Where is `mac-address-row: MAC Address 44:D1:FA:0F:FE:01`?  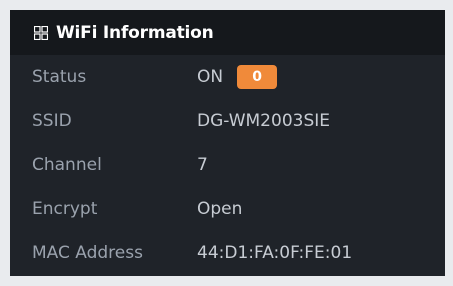 mac-address-row: MAC Address 44:D1:FA:0F:FE:01 is located at coordinates (227, 253).